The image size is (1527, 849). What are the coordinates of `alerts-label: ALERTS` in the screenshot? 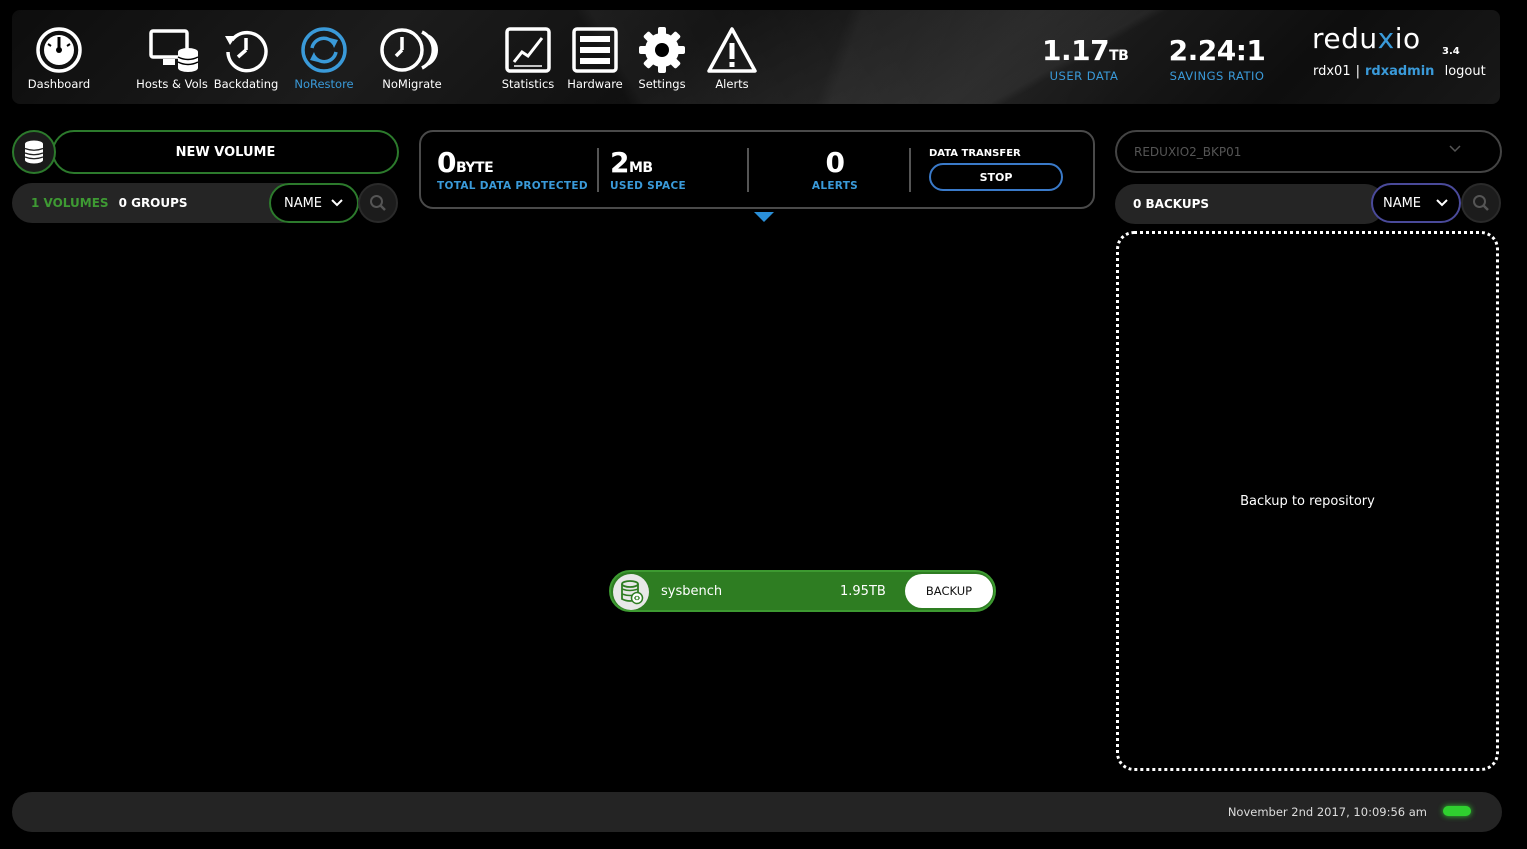 It's located at (835, 186).